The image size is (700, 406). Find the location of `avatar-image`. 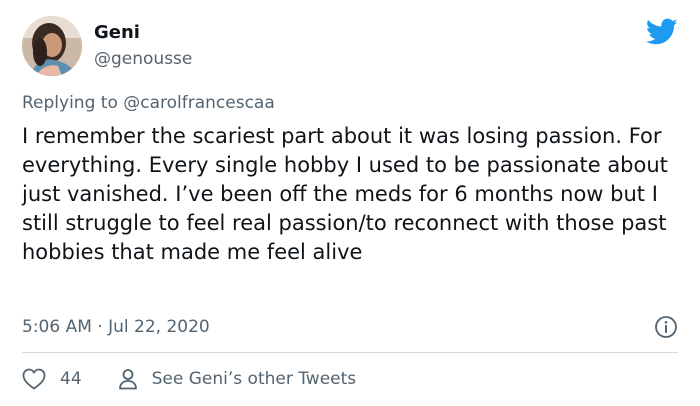

avatar-image is located at coordinates (52, 46).